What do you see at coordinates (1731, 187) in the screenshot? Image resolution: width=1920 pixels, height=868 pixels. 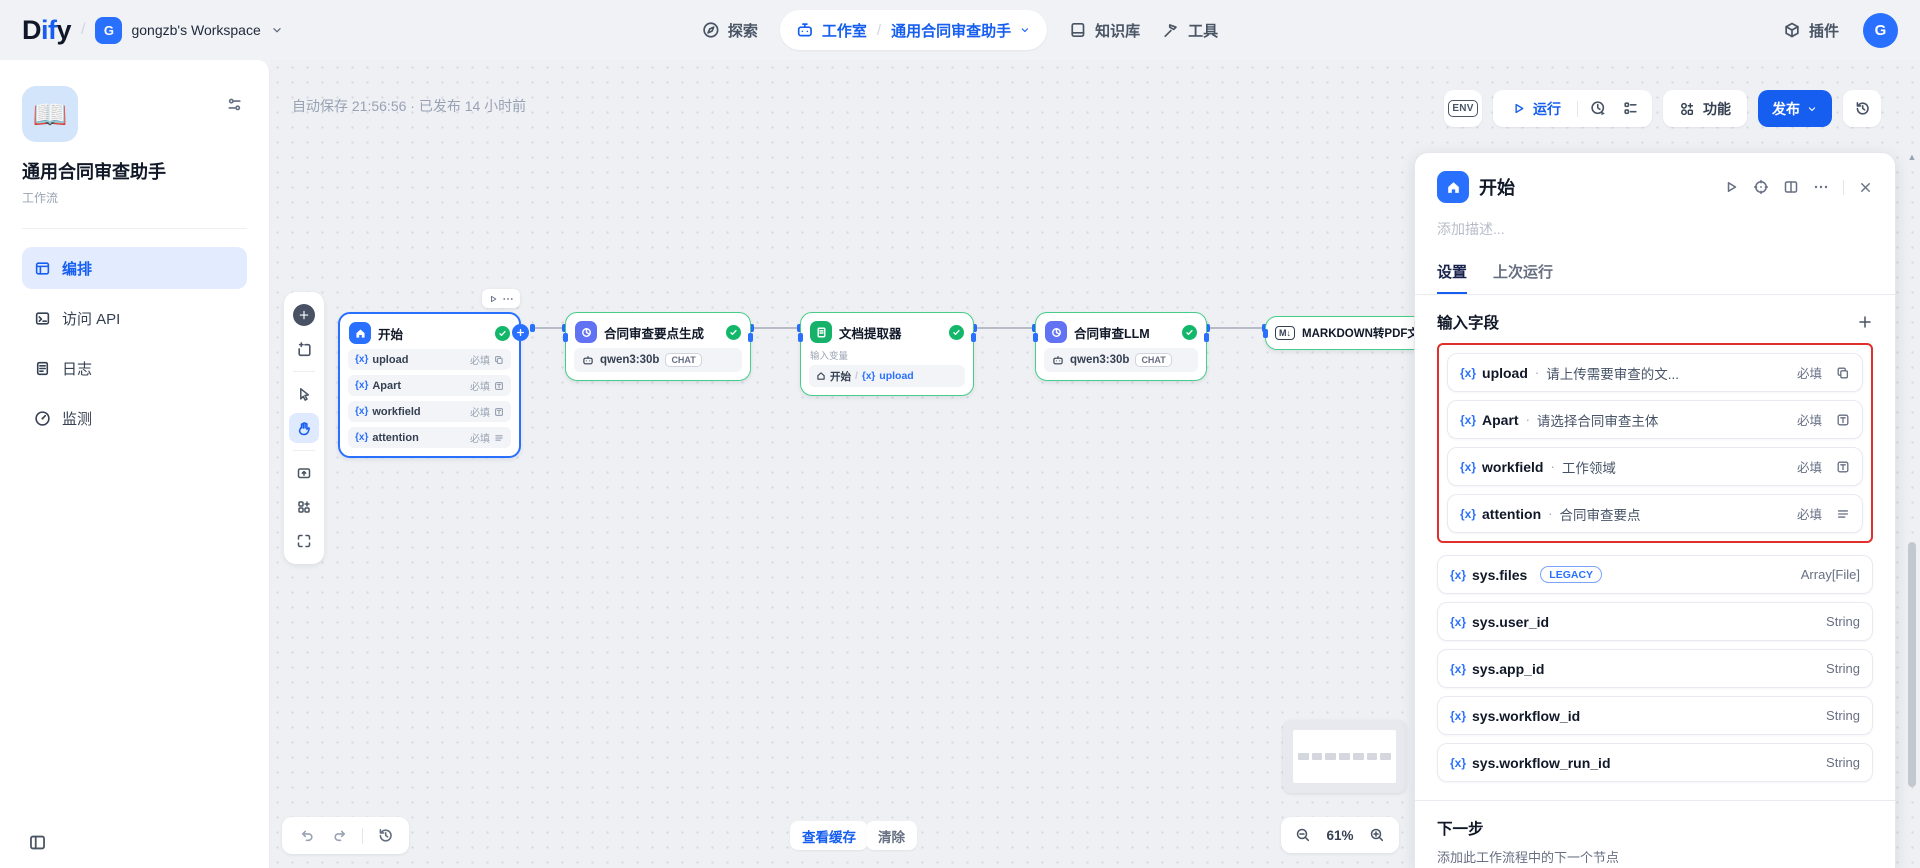 I see `run-node-icon` at bounding box center [1731, 187].